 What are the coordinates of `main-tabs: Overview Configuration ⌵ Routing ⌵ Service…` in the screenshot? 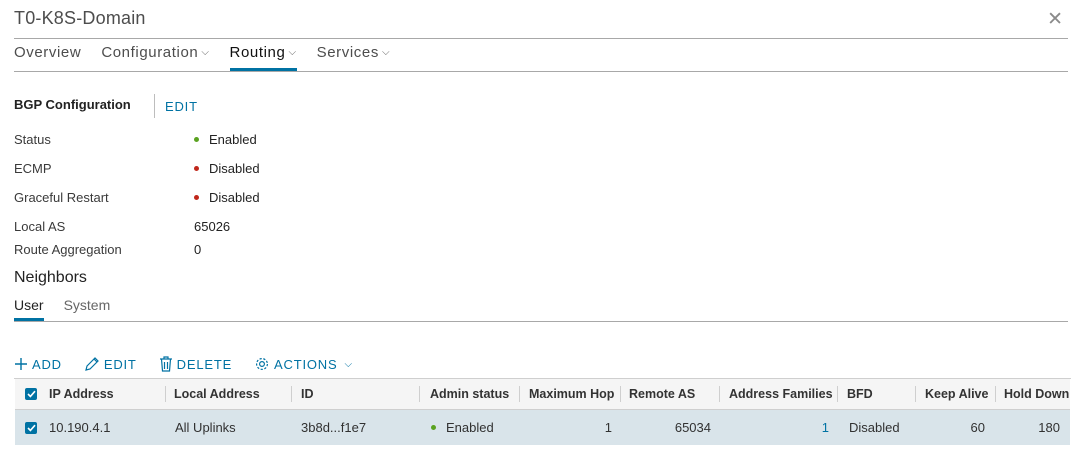 It's located at (202, 57).